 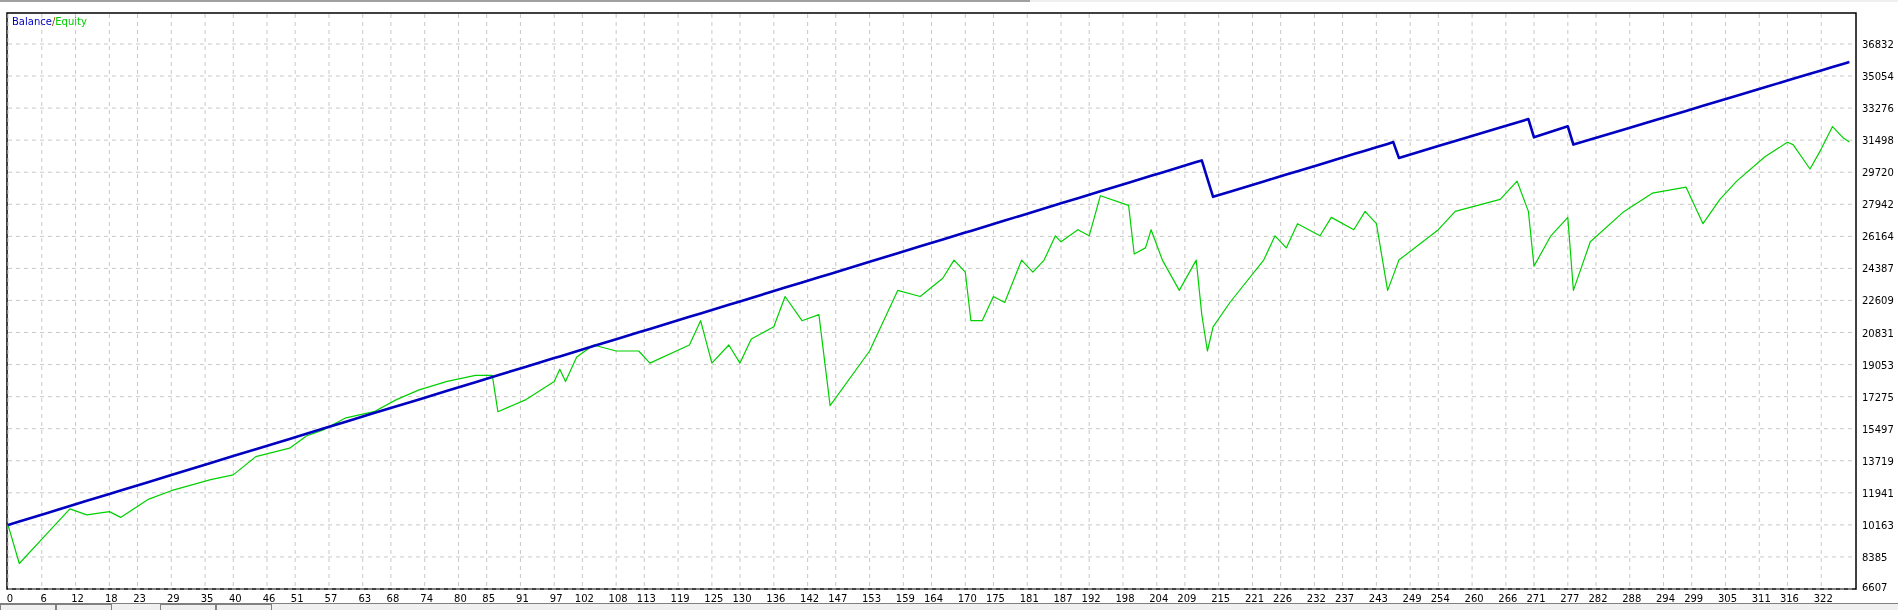 What do you see at coordinates (1536, 598) in the screenshot?
I see `x-axis-label: 271` at bounding box center [1536, 598].